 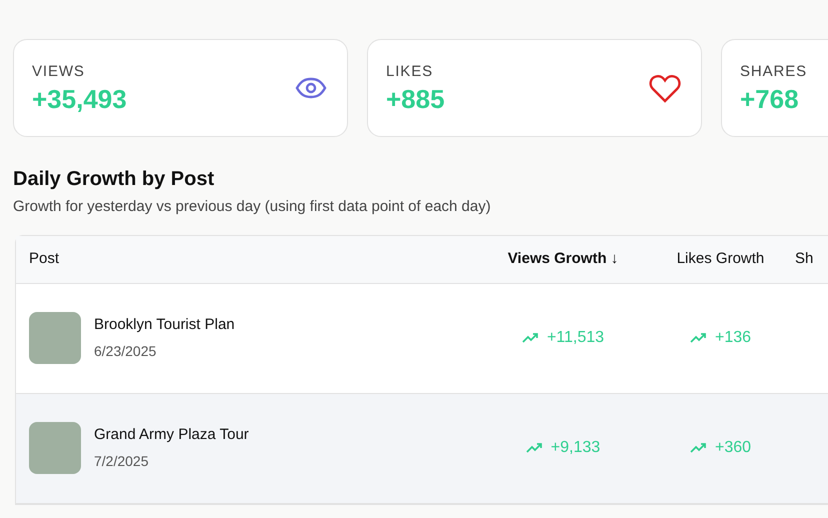 What do you see at coordinates (311, 88) in the screenshot?
I see `eye-icon` at bounding box center [311, 88].